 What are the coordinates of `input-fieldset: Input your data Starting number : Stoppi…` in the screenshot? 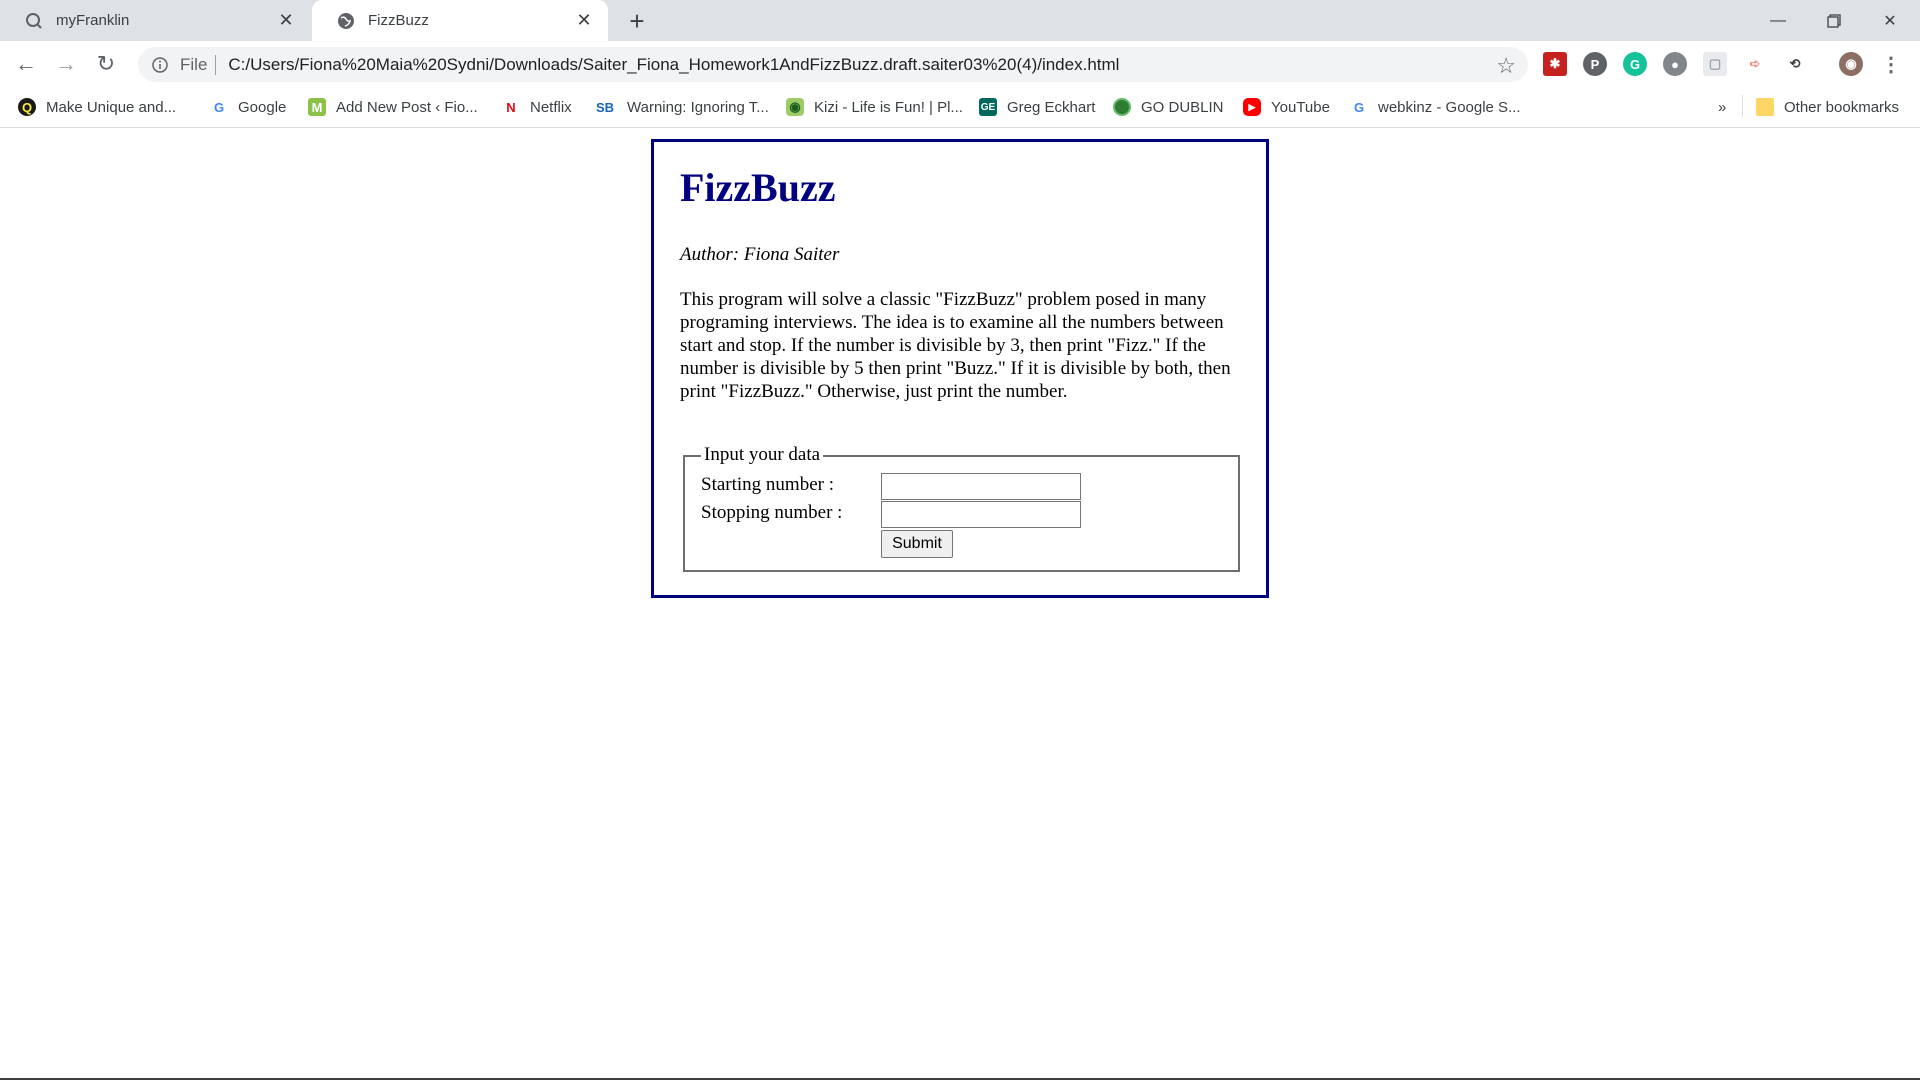 It's located at (961, 508).